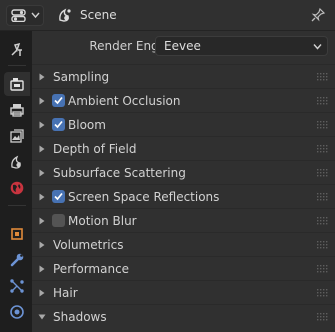 This screenshot has width=335, height=332. What do you see at coordinates (124, 101) in the screenshot?
I see `panel-label: Ambient Occlusion` at bounding box center [124, 101].